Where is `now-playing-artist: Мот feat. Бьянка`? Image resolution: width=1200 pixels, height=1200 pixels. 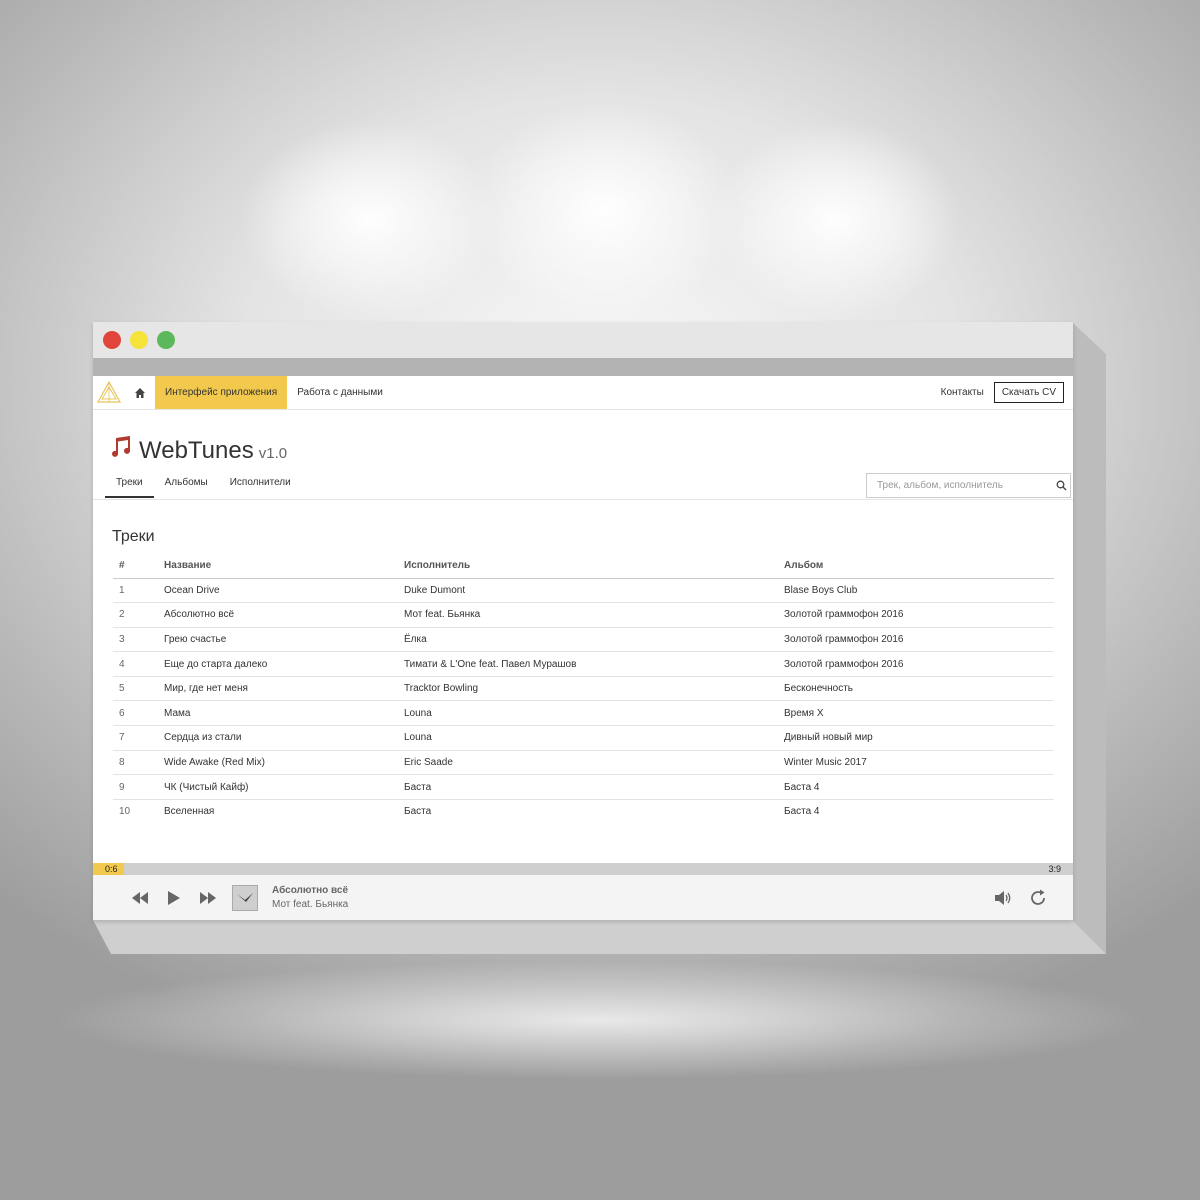 now-playing-artist: Мот feat. Бьянка is located at coordinates (310, 904).